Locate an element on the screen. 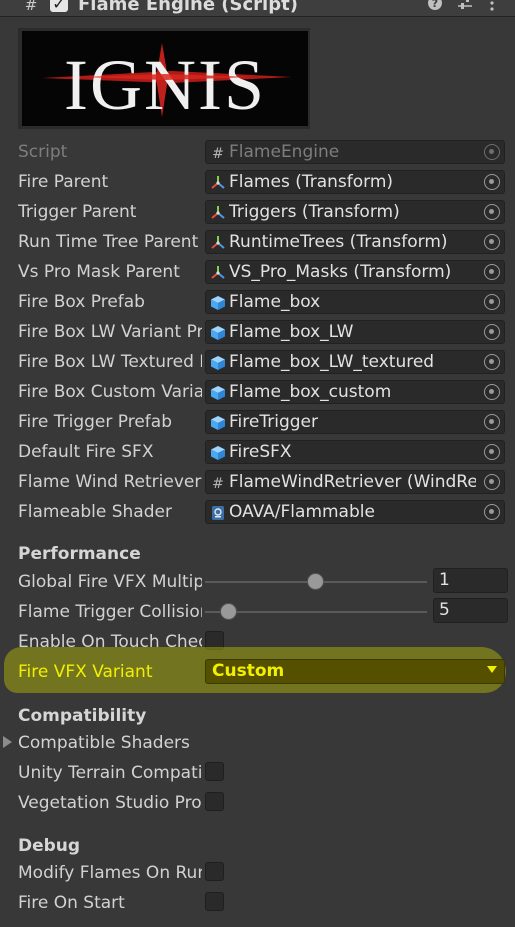 The width and height of the screenshot is (515, 927). object-field: Flame_box_LW is located at coordinates (355, 332).